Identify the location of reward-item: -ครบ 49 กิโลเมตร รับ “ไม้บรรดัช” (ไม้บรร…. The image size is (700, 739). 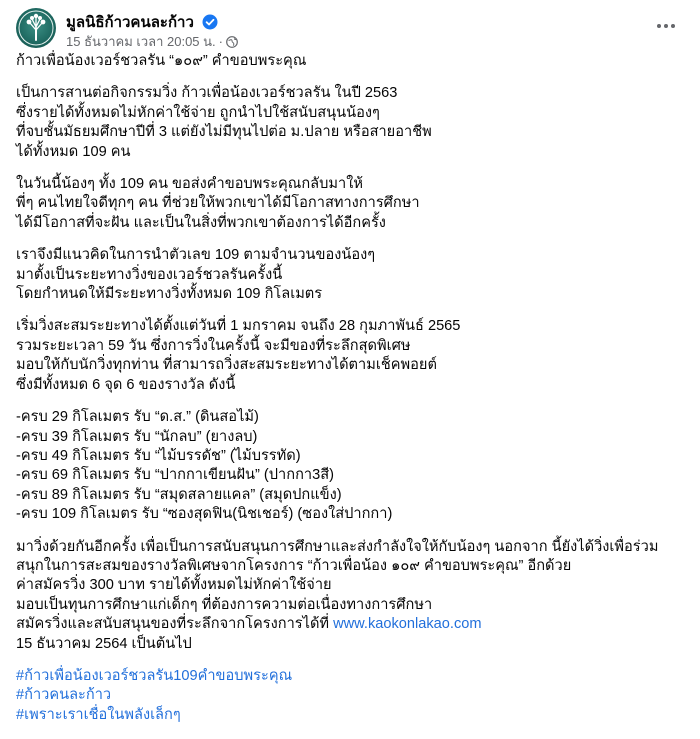
(158, 455).